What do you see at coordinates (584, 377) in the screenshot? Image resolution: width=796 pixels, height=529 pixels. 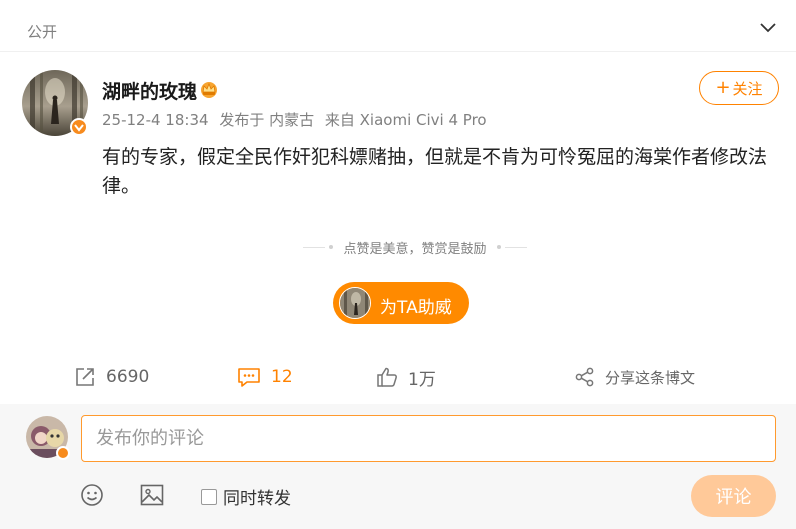 I see `share-icon` at bounding box center [584, 377].